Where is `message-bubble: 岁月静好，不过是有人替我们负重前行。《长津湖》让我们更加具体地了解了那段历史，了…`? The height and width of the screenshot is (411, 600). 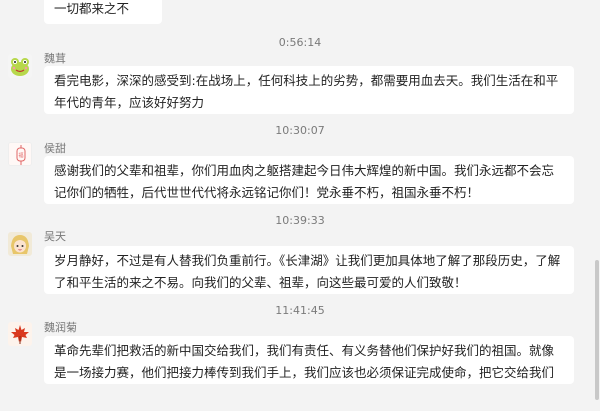 message-bubble: 岁月静好，不过是有人替我们负重前行。《长津湖》让我们更加具体地了解了那段历史，了… is located at coordinates (309, 270).